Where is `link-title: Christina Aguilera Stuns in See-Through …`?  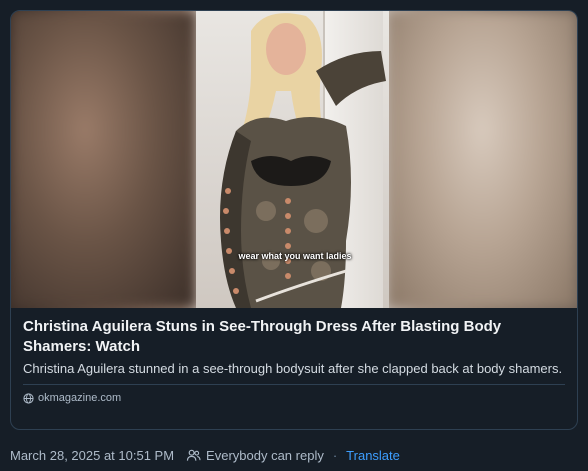 link-title: Christina Aguilera Stuns in See-Through … is located at coordinates (294, 337).